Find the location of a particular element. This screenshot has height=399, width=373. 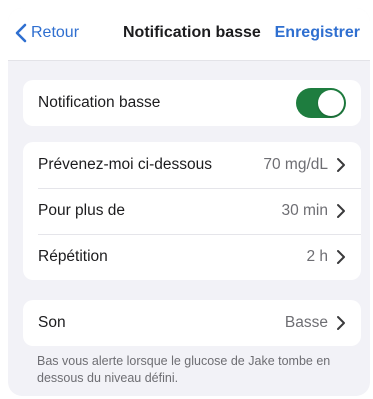

duration-value: 30 min is located at coordinates (304, 210).